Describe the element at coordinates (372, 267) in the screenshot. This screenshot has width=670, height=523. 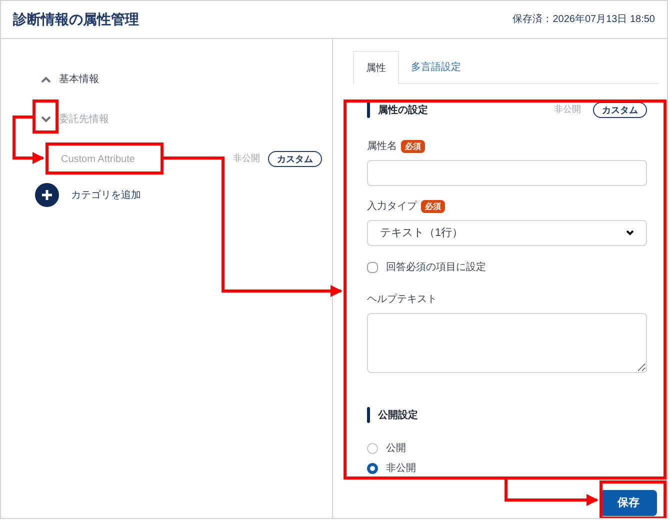
I see `checkbox` at that location.